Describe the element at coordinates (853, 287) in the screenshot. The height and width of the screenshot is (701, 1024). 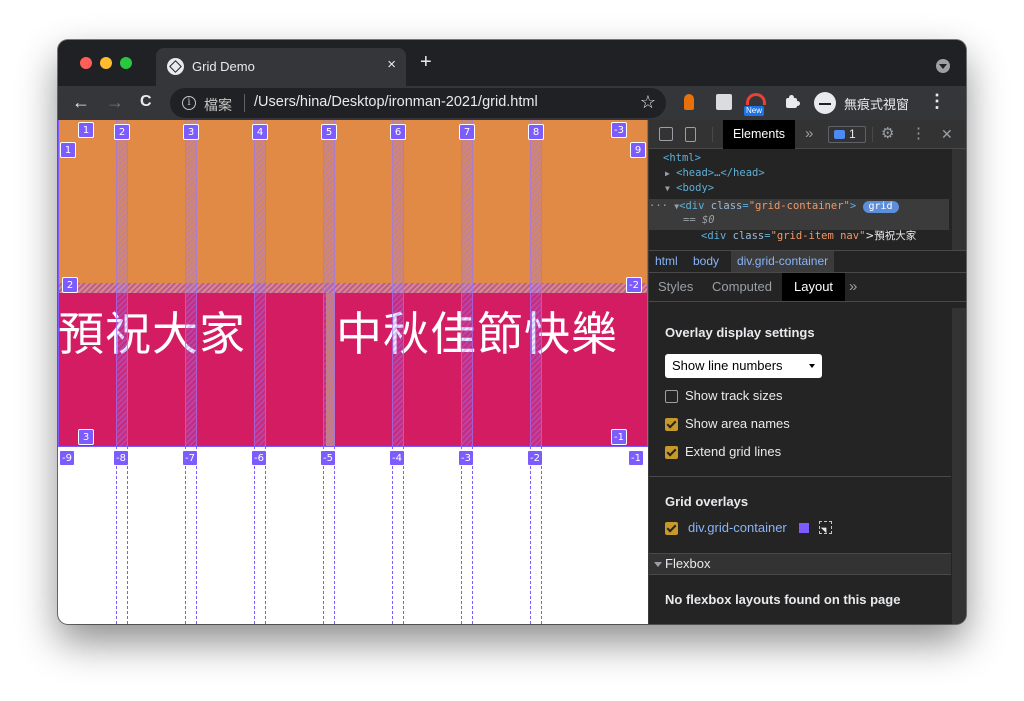
I see `more-subtabs-icon: »` at that location.